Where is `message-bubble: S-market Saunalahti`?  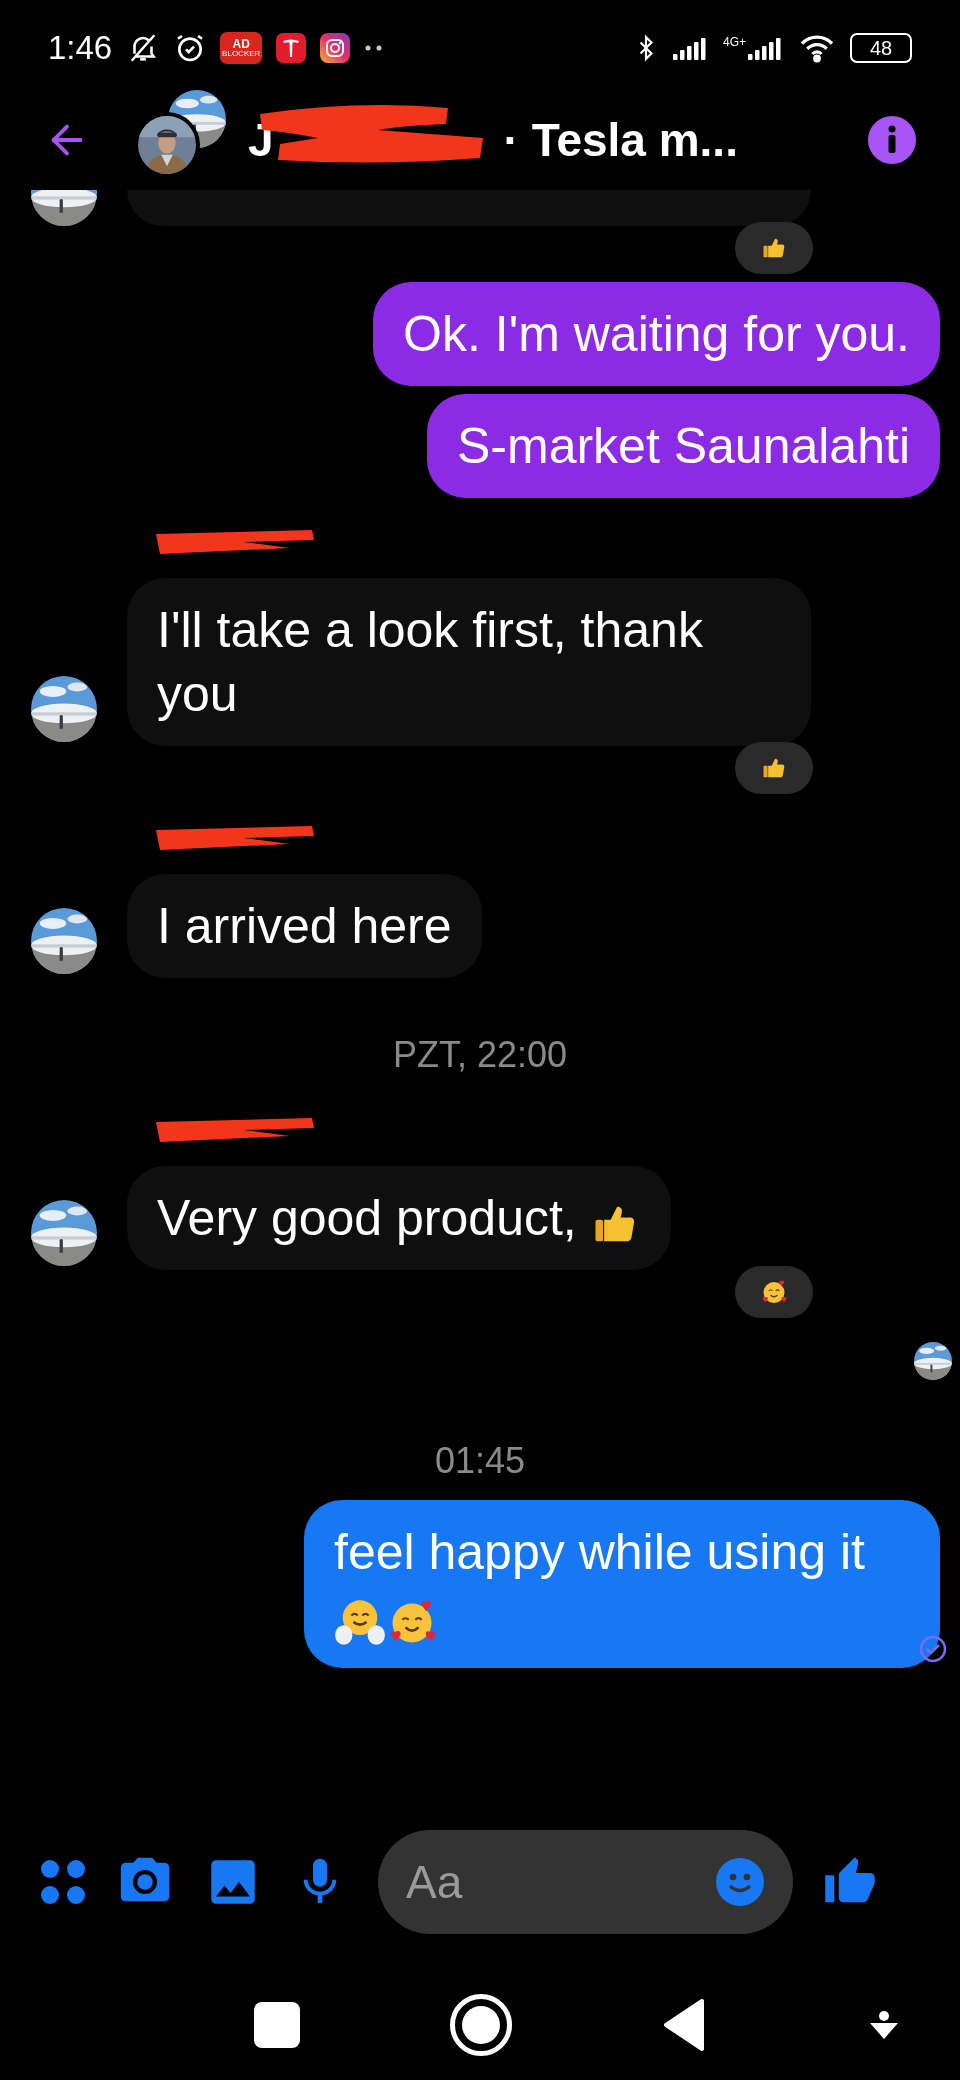
message-bubble: S-market Saunalahti is located at coordinates (683, 446).